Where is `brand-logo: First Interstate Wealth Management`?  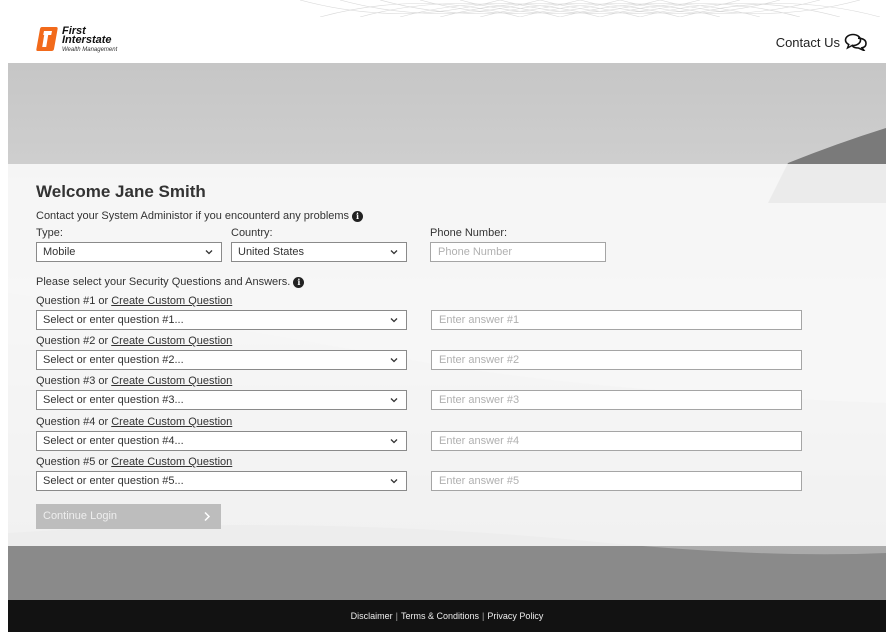 brand-logo: First Interstate Wealth Management is located at coordinates (91, 41).